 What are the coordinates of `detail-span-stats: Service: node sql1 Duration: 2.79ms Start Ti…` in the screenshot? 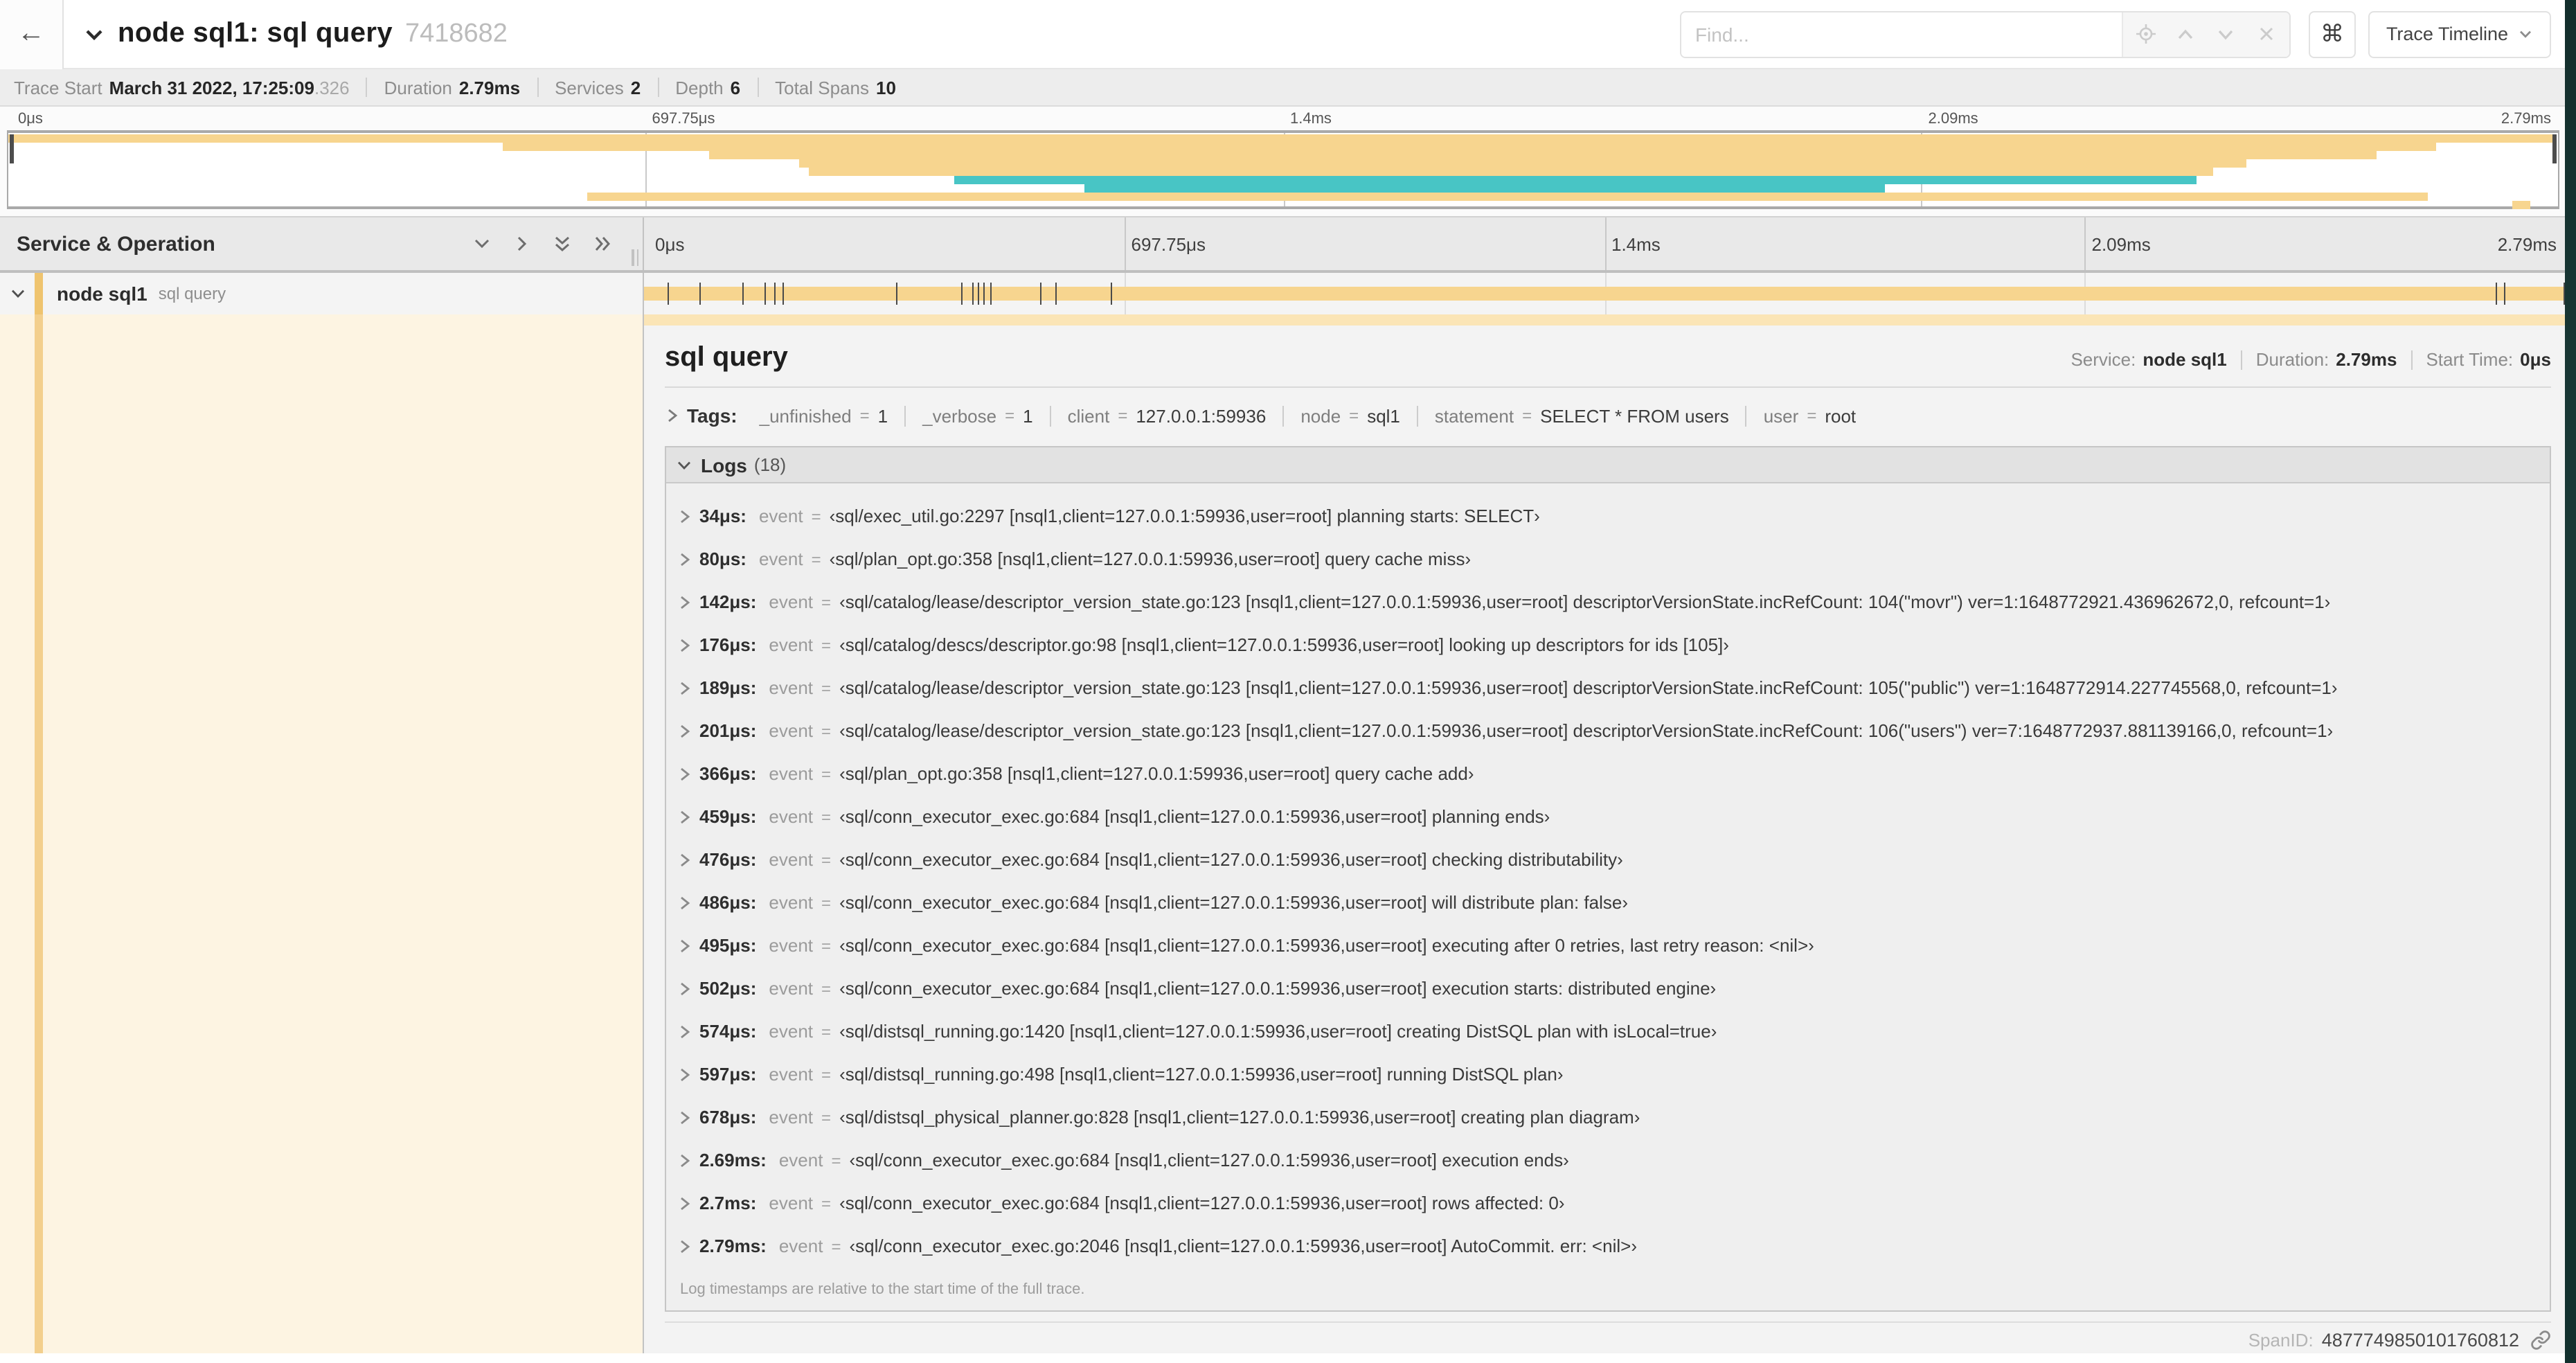 It's located at (2310, 359).